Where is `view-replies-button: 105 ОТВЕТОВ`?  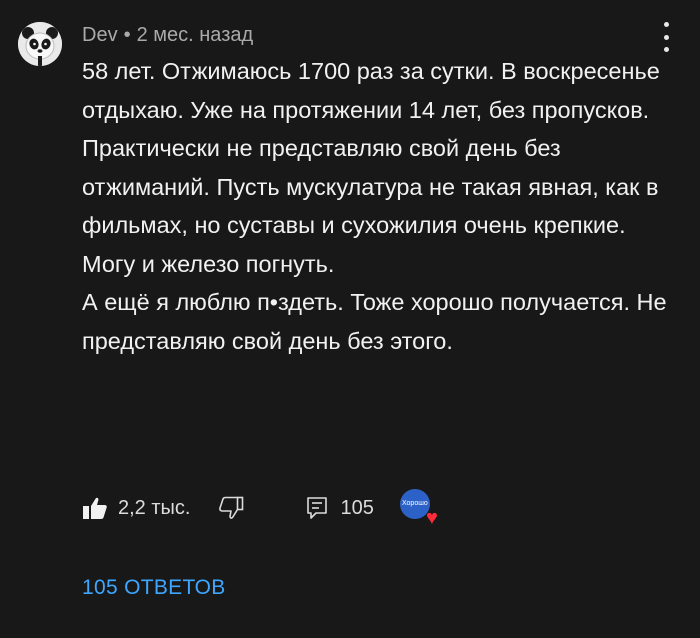
view-replies-button: 105 ОТВЕТОВ is located at coordinates (154, 588).